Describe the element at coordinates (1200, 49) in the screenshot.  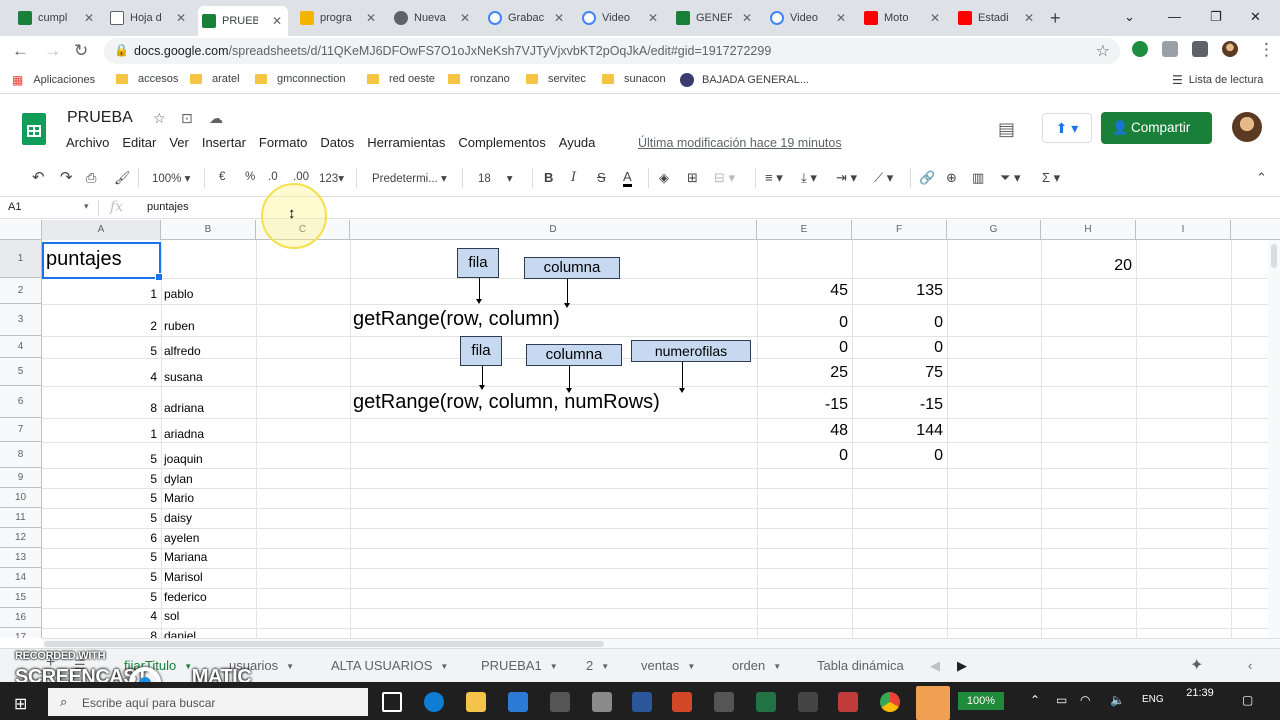
I see `puzzle-extension-icon` at that location.